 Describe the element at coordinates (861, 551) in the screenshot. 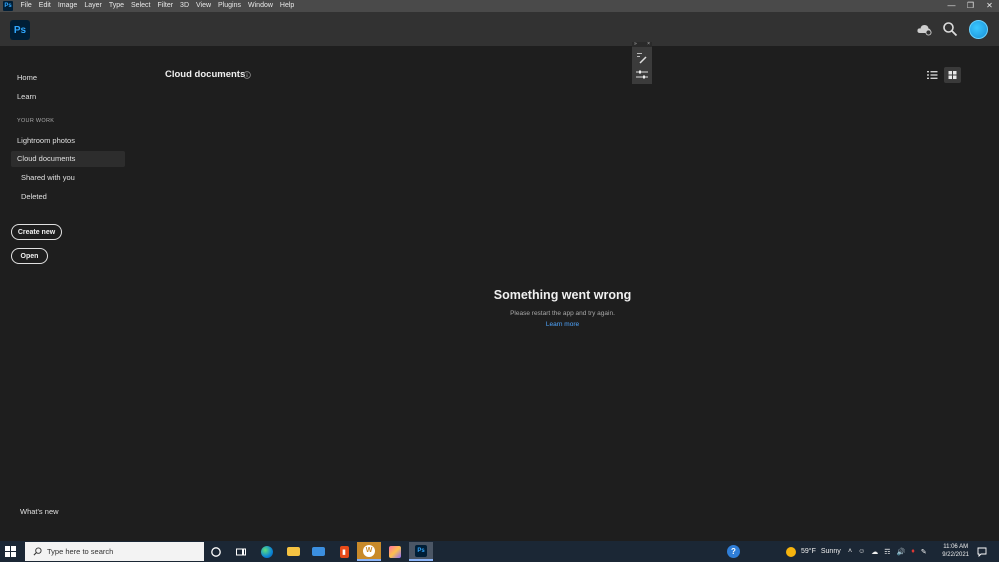

I see `people-icon: ☺` at that location.